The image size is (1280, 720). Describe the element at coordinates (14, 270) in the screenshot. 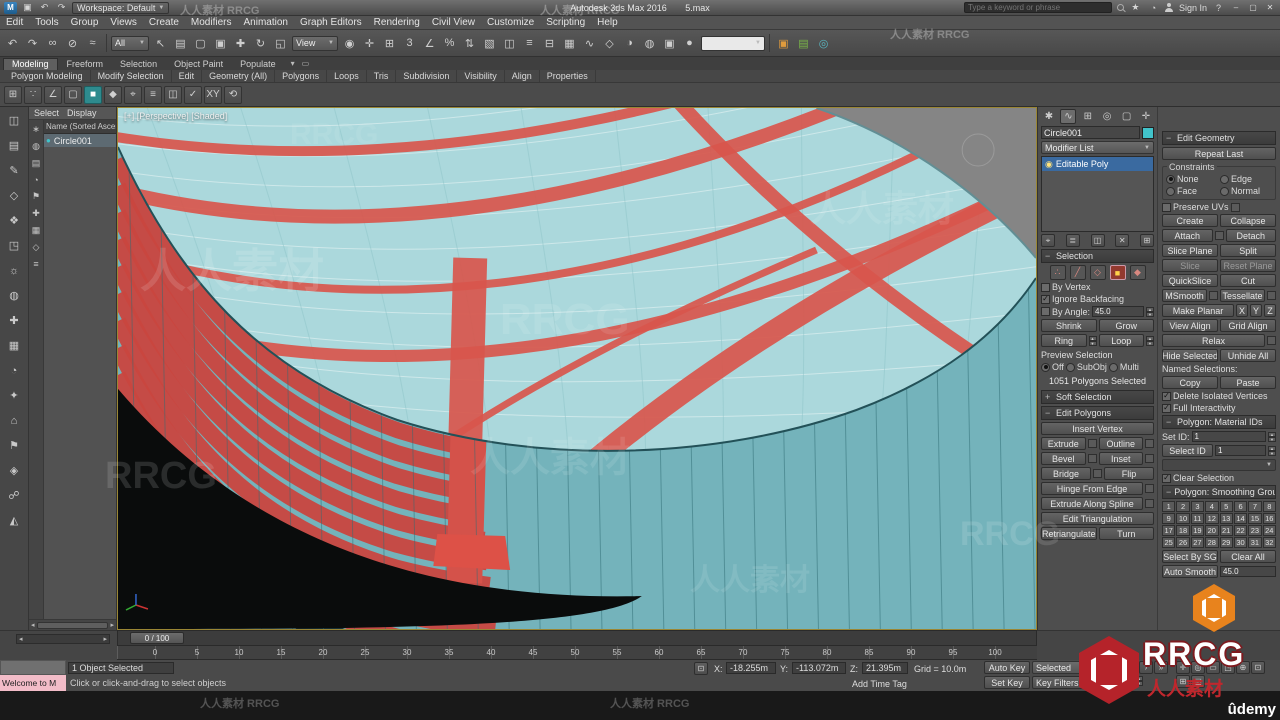

I see `lights-icon: ☼` at that location.